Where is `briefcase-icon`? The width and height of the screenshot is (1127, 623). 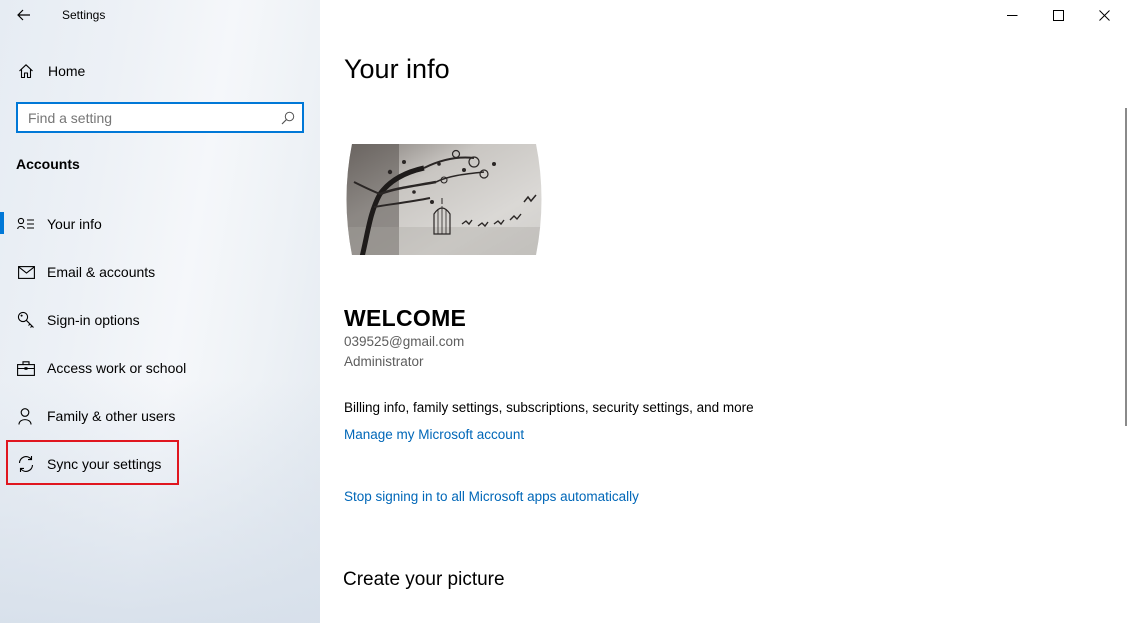 briefcase-icon is located at coordinates (26, 368).